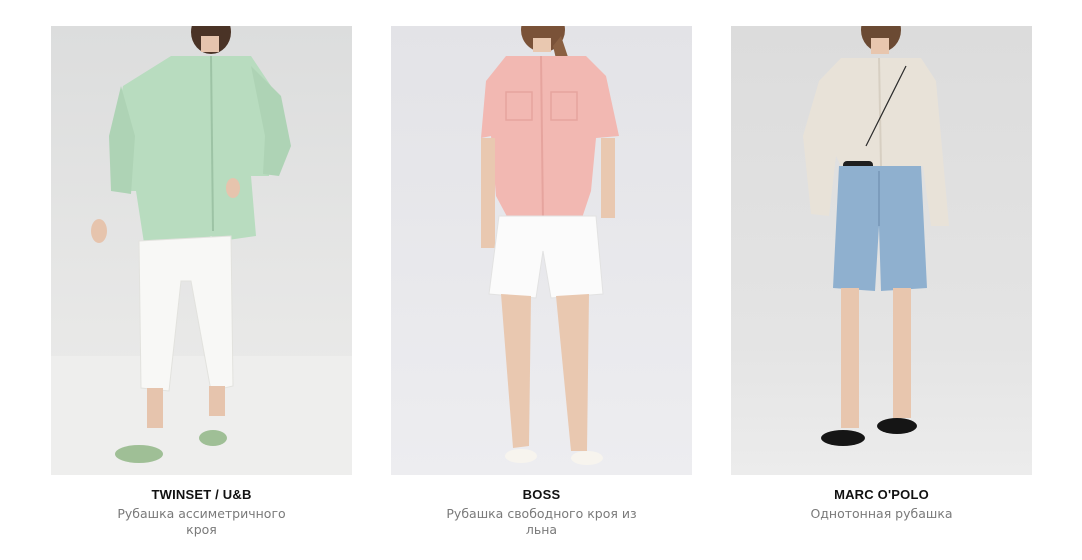 The height and width of the screenshot is (560, 1082). Describe the element at coordinates (541, 522) in the screenshot. I see `product-title: Рубашка свободного кроя из льна` at that location.